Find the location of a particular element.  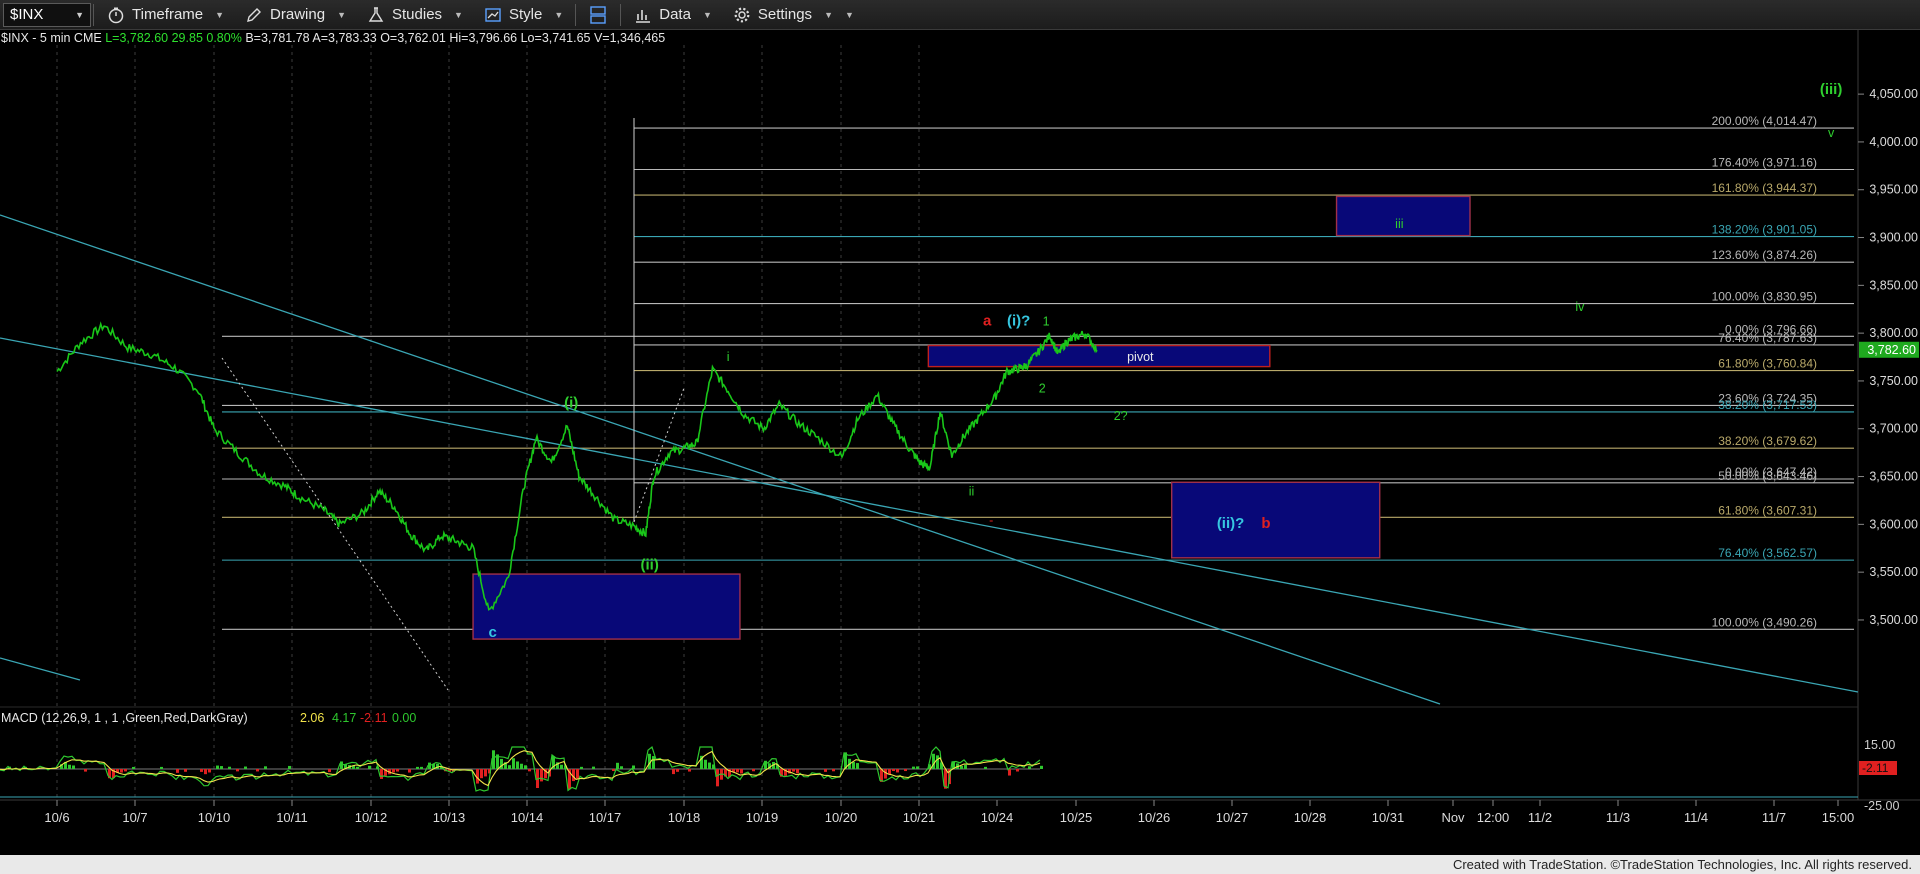

wave-label: - is located at coordinates (991, 520).